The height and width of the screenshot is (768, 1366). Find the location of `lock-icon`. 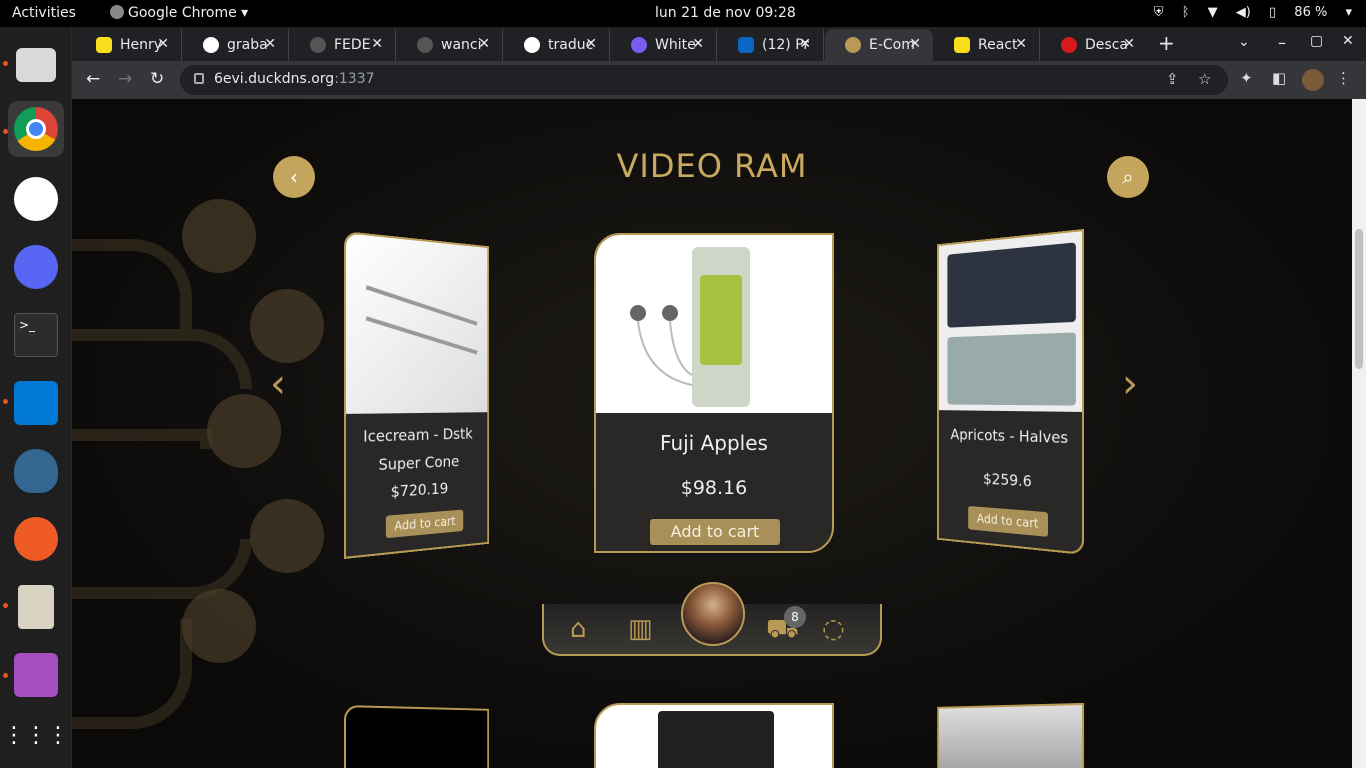

lock-icon is located at coordinates (199, 78).